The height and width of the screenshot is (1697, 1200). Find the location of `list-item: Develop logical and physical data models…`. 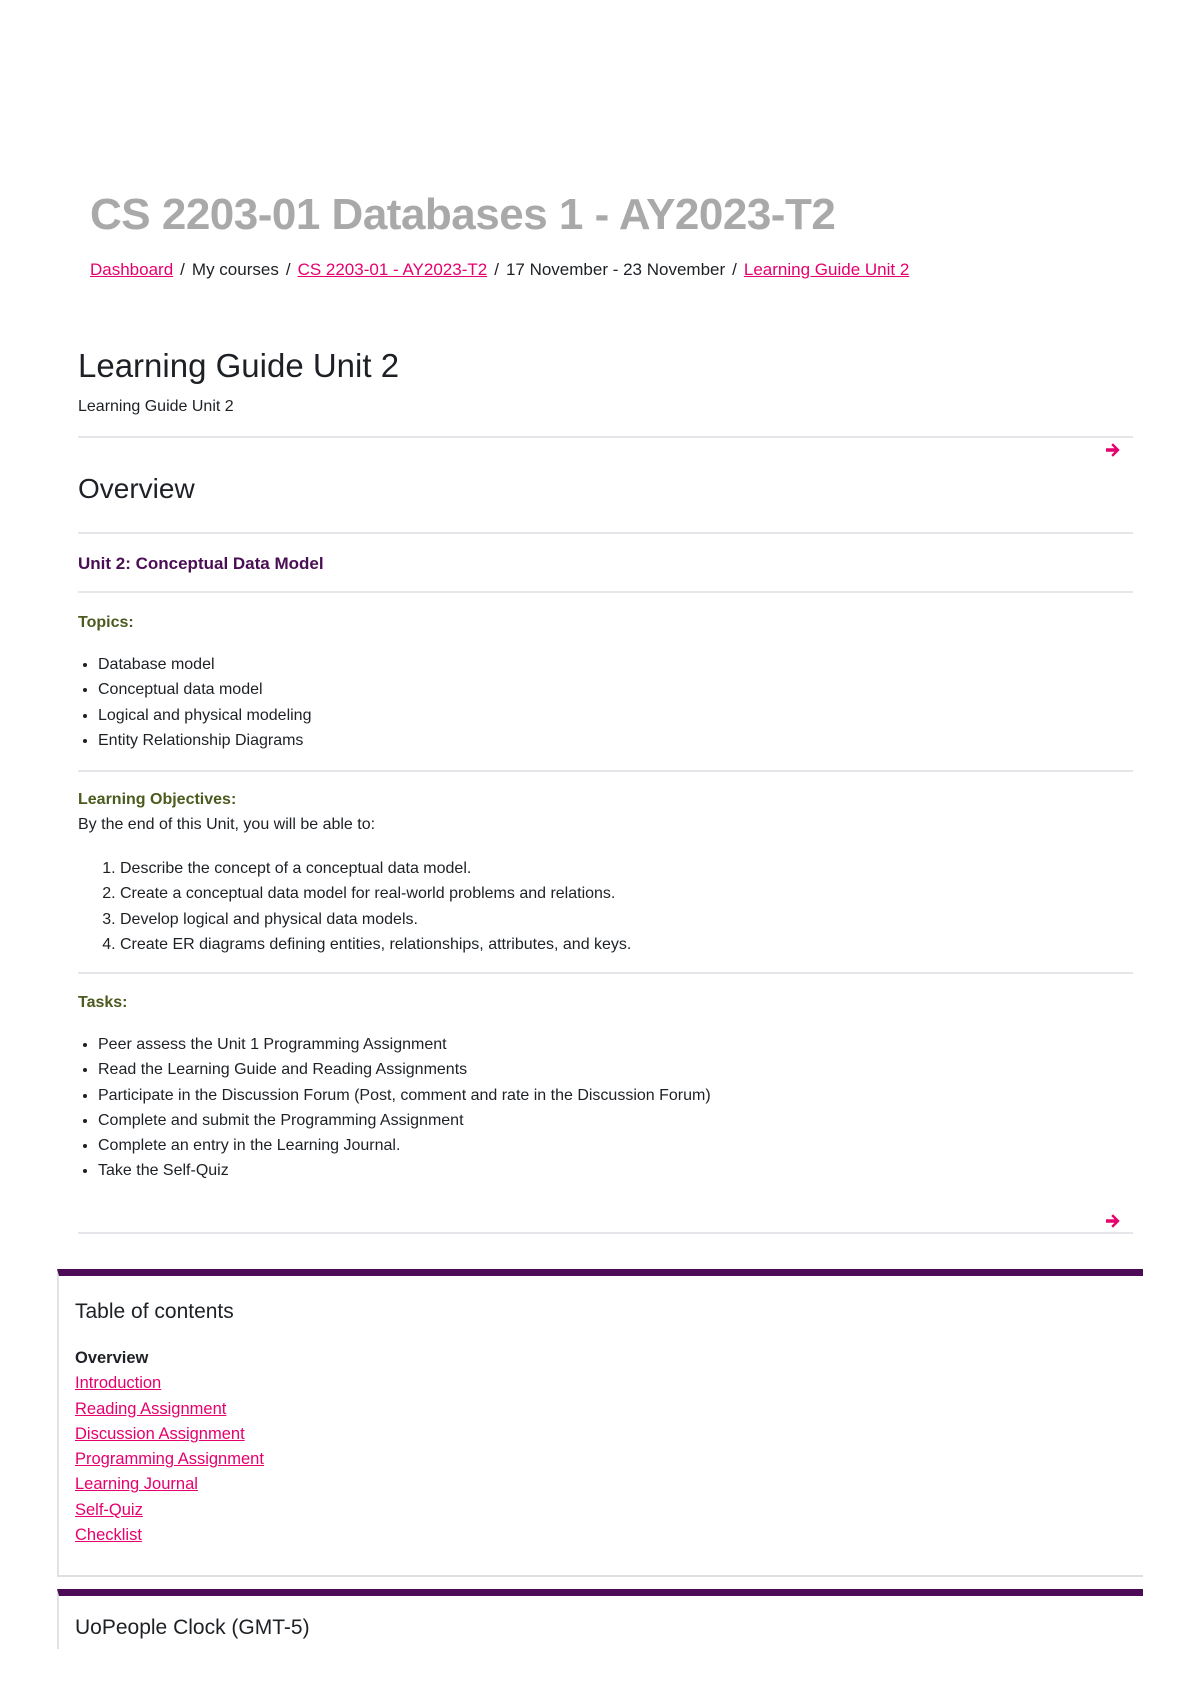

list-item: Develop logical and physical data models… is located at coordinates (375, 919).